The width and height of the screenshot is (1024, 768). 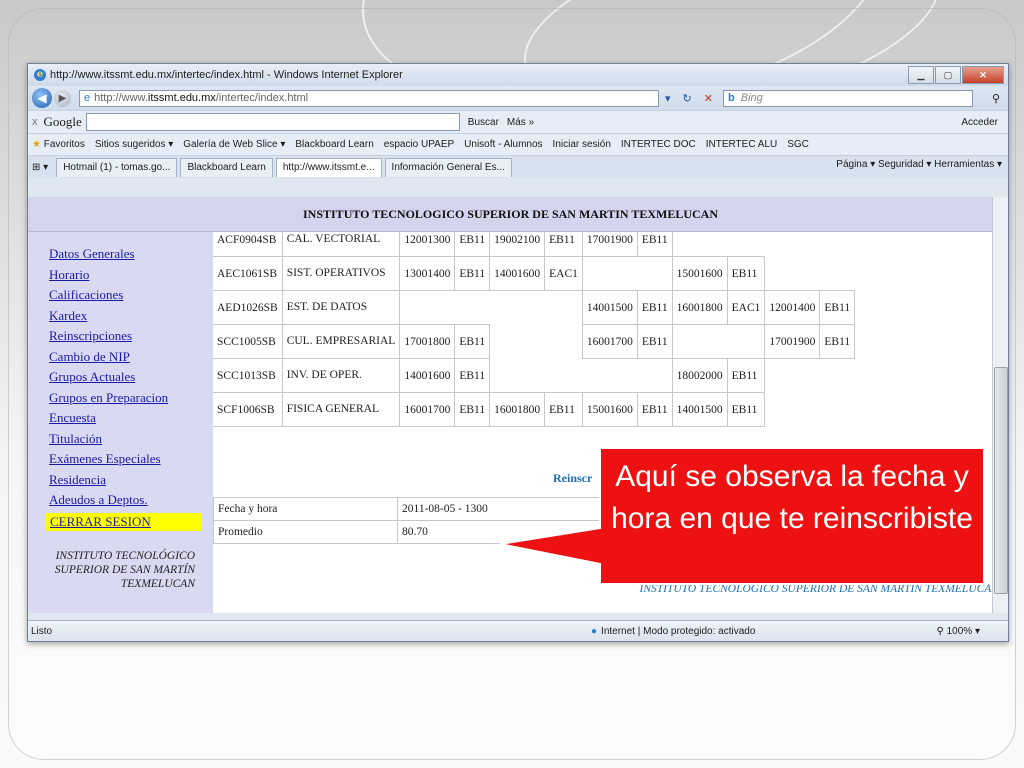 I want to click on sidebar-item: Horario, so click(x=120, y=275).